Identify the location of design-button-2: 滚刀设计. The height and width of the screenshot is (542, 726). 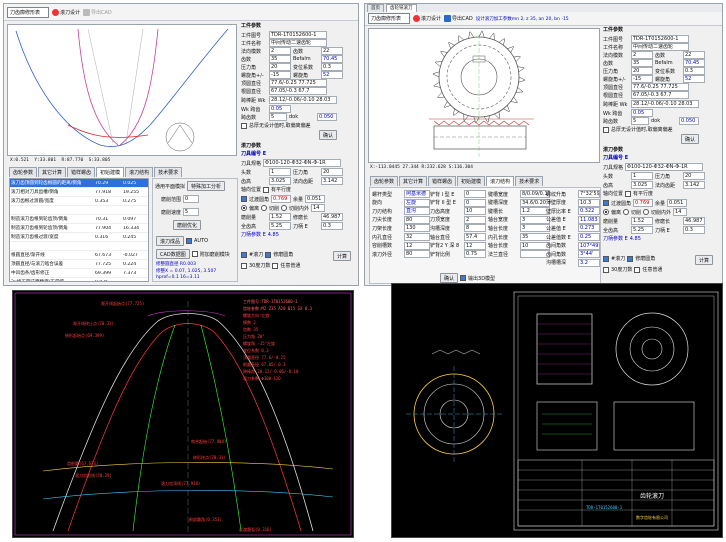
(427, 18).